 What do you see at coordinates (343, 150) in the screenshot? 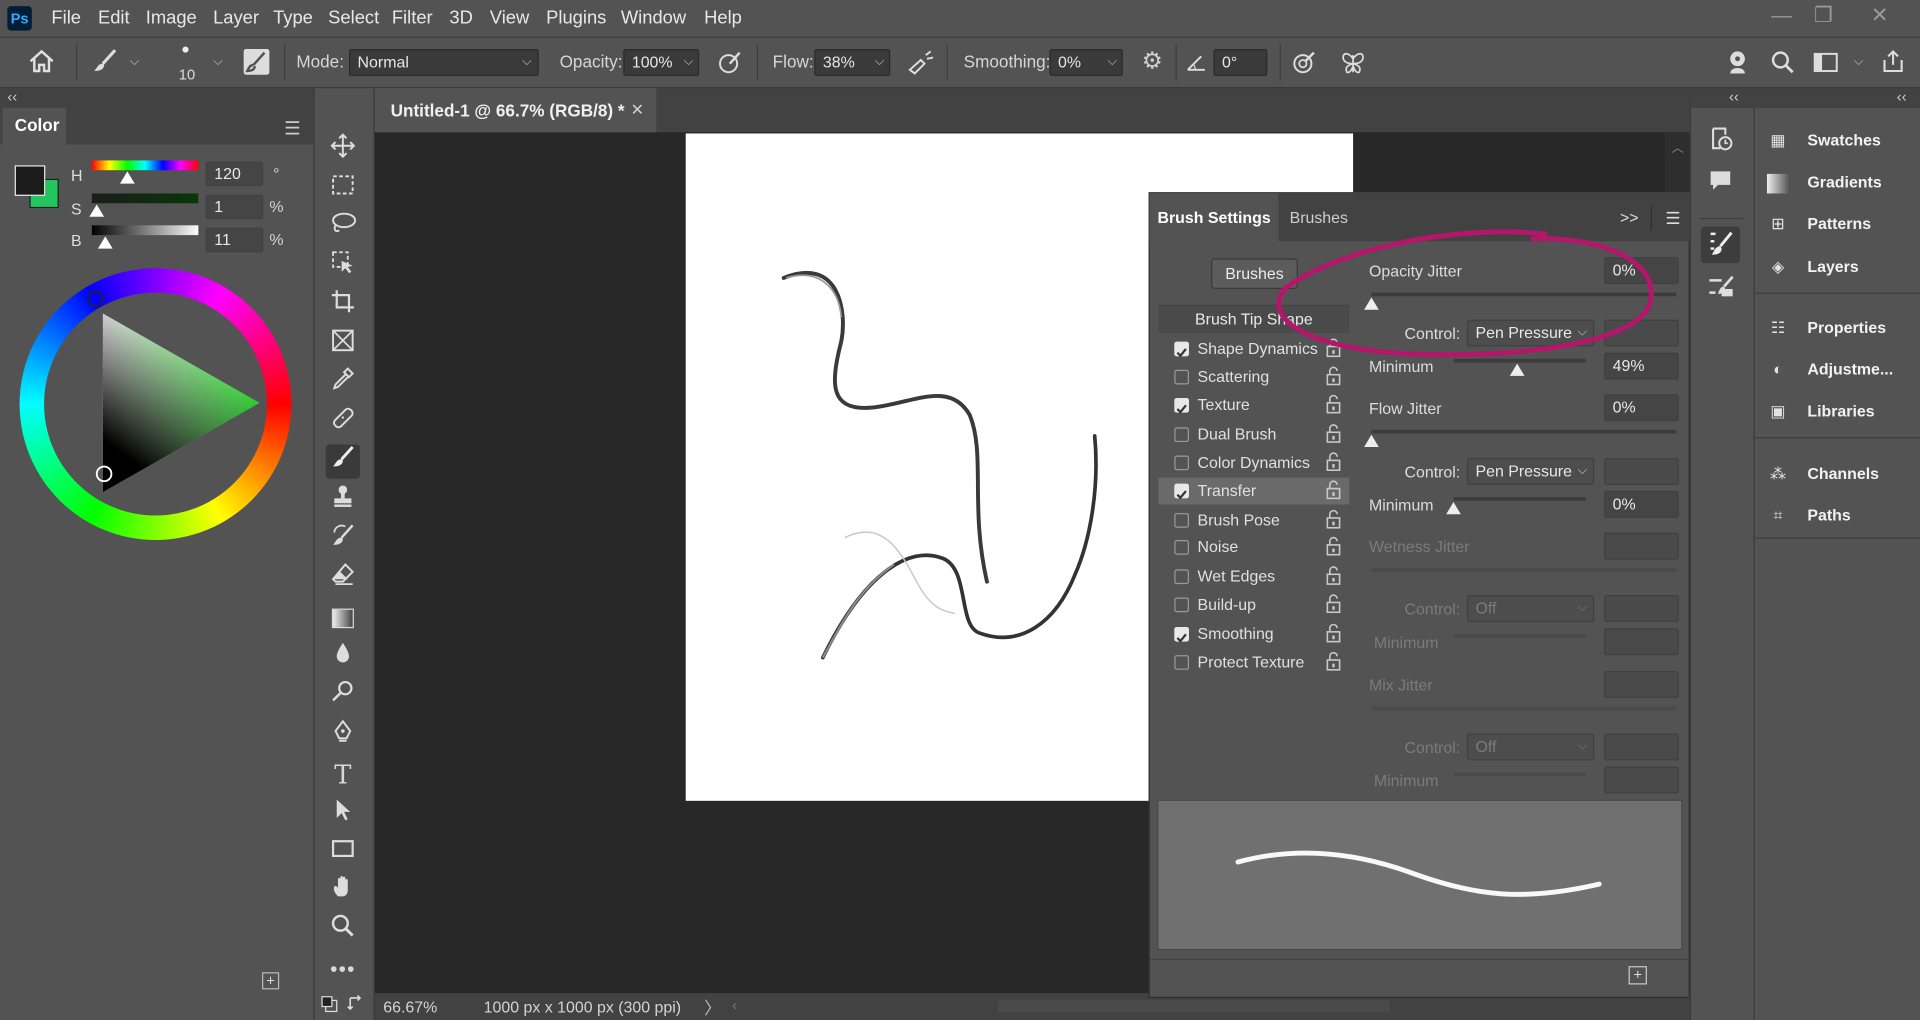
I see `move-tool-icon` at bounding box center [343, 150].